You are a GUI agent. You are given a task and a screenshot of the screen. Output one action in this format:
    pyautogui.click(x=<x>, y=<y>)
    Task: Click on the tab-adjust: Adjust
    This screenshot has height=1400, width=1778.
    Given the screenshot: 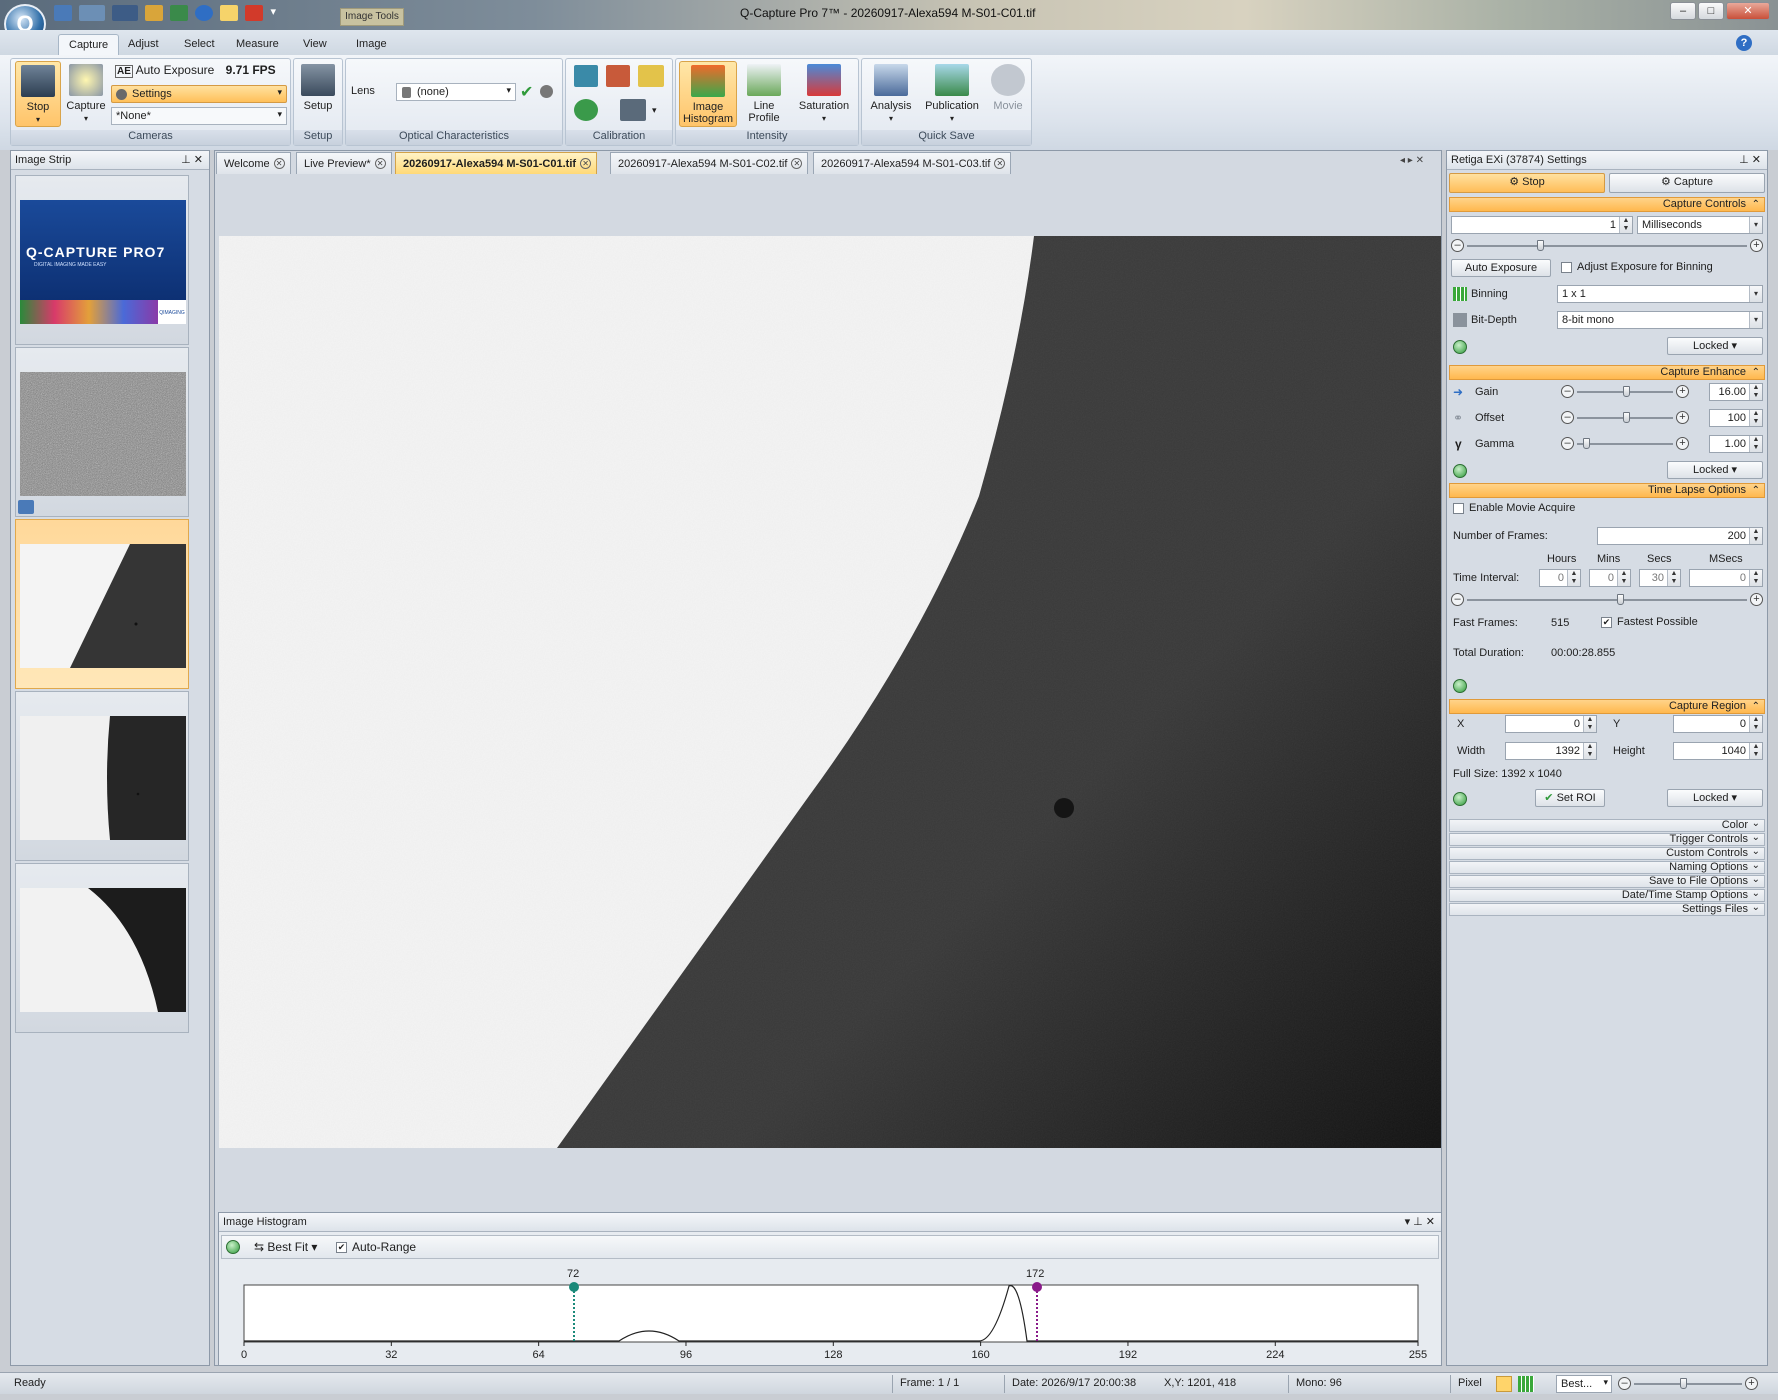 What is the action you would take?
    pyautogui.click(x=143, y=44)
    